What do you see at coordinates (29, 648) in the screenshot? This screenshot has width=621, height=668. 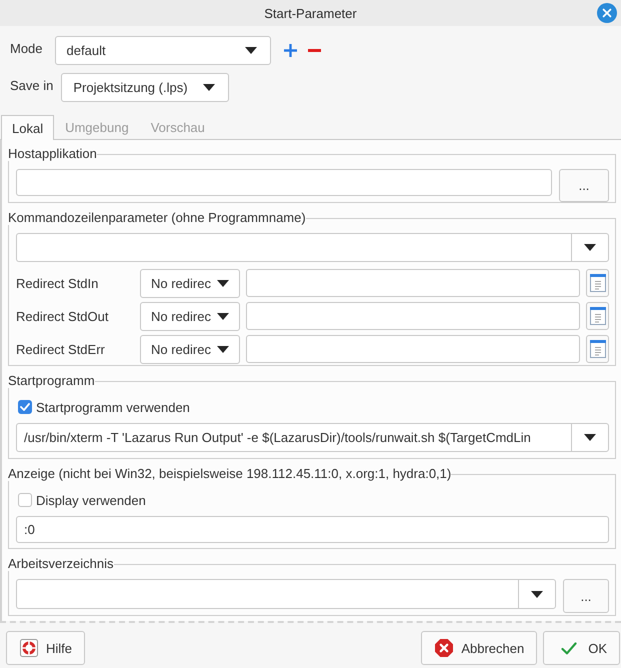 I see `lifebuoy-icon` at bounding box center [29, 648].